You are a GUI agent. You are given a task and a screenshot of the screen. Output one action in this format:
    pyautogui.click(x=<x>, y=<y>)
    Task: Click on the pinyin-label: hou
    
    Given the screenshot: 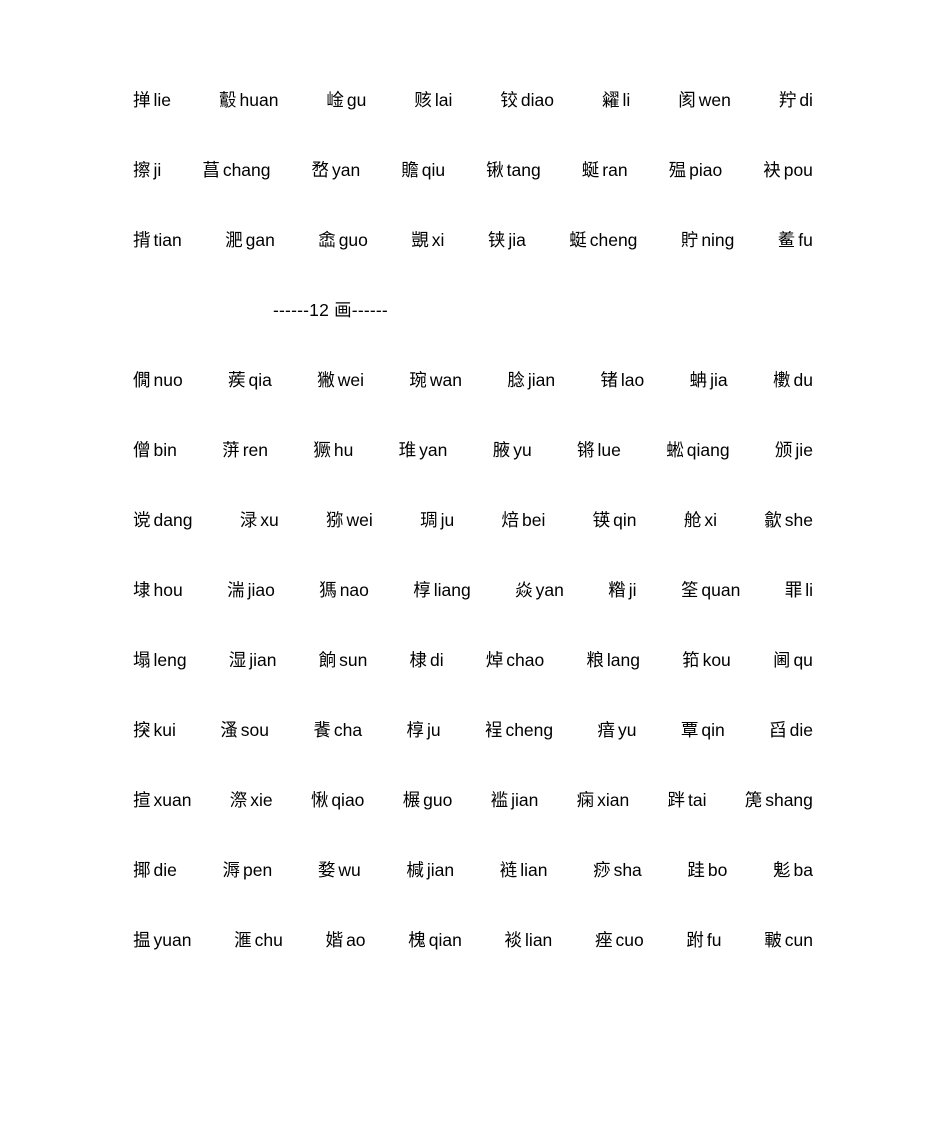 What is the action you would take?
    pyautogui.click(x=168, y=590)
    